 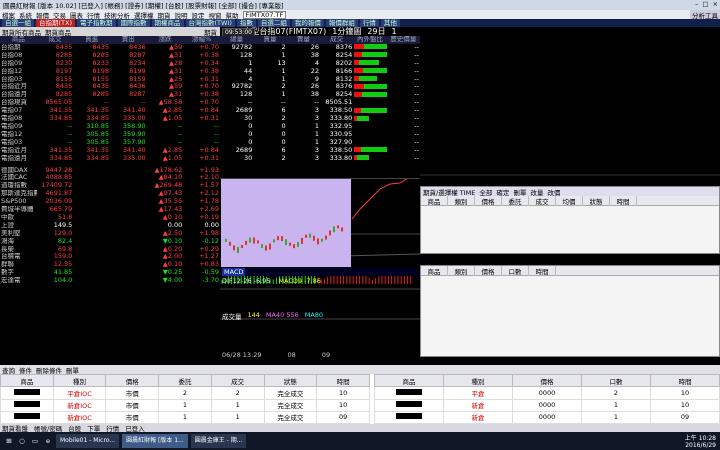 What do you see at coordinates (110, 111) in the screenshot?
I see `quote-row: 電指07 341.35 341.35 341.40 ▲2.85 +0.84` at bounding box center [110, 111].